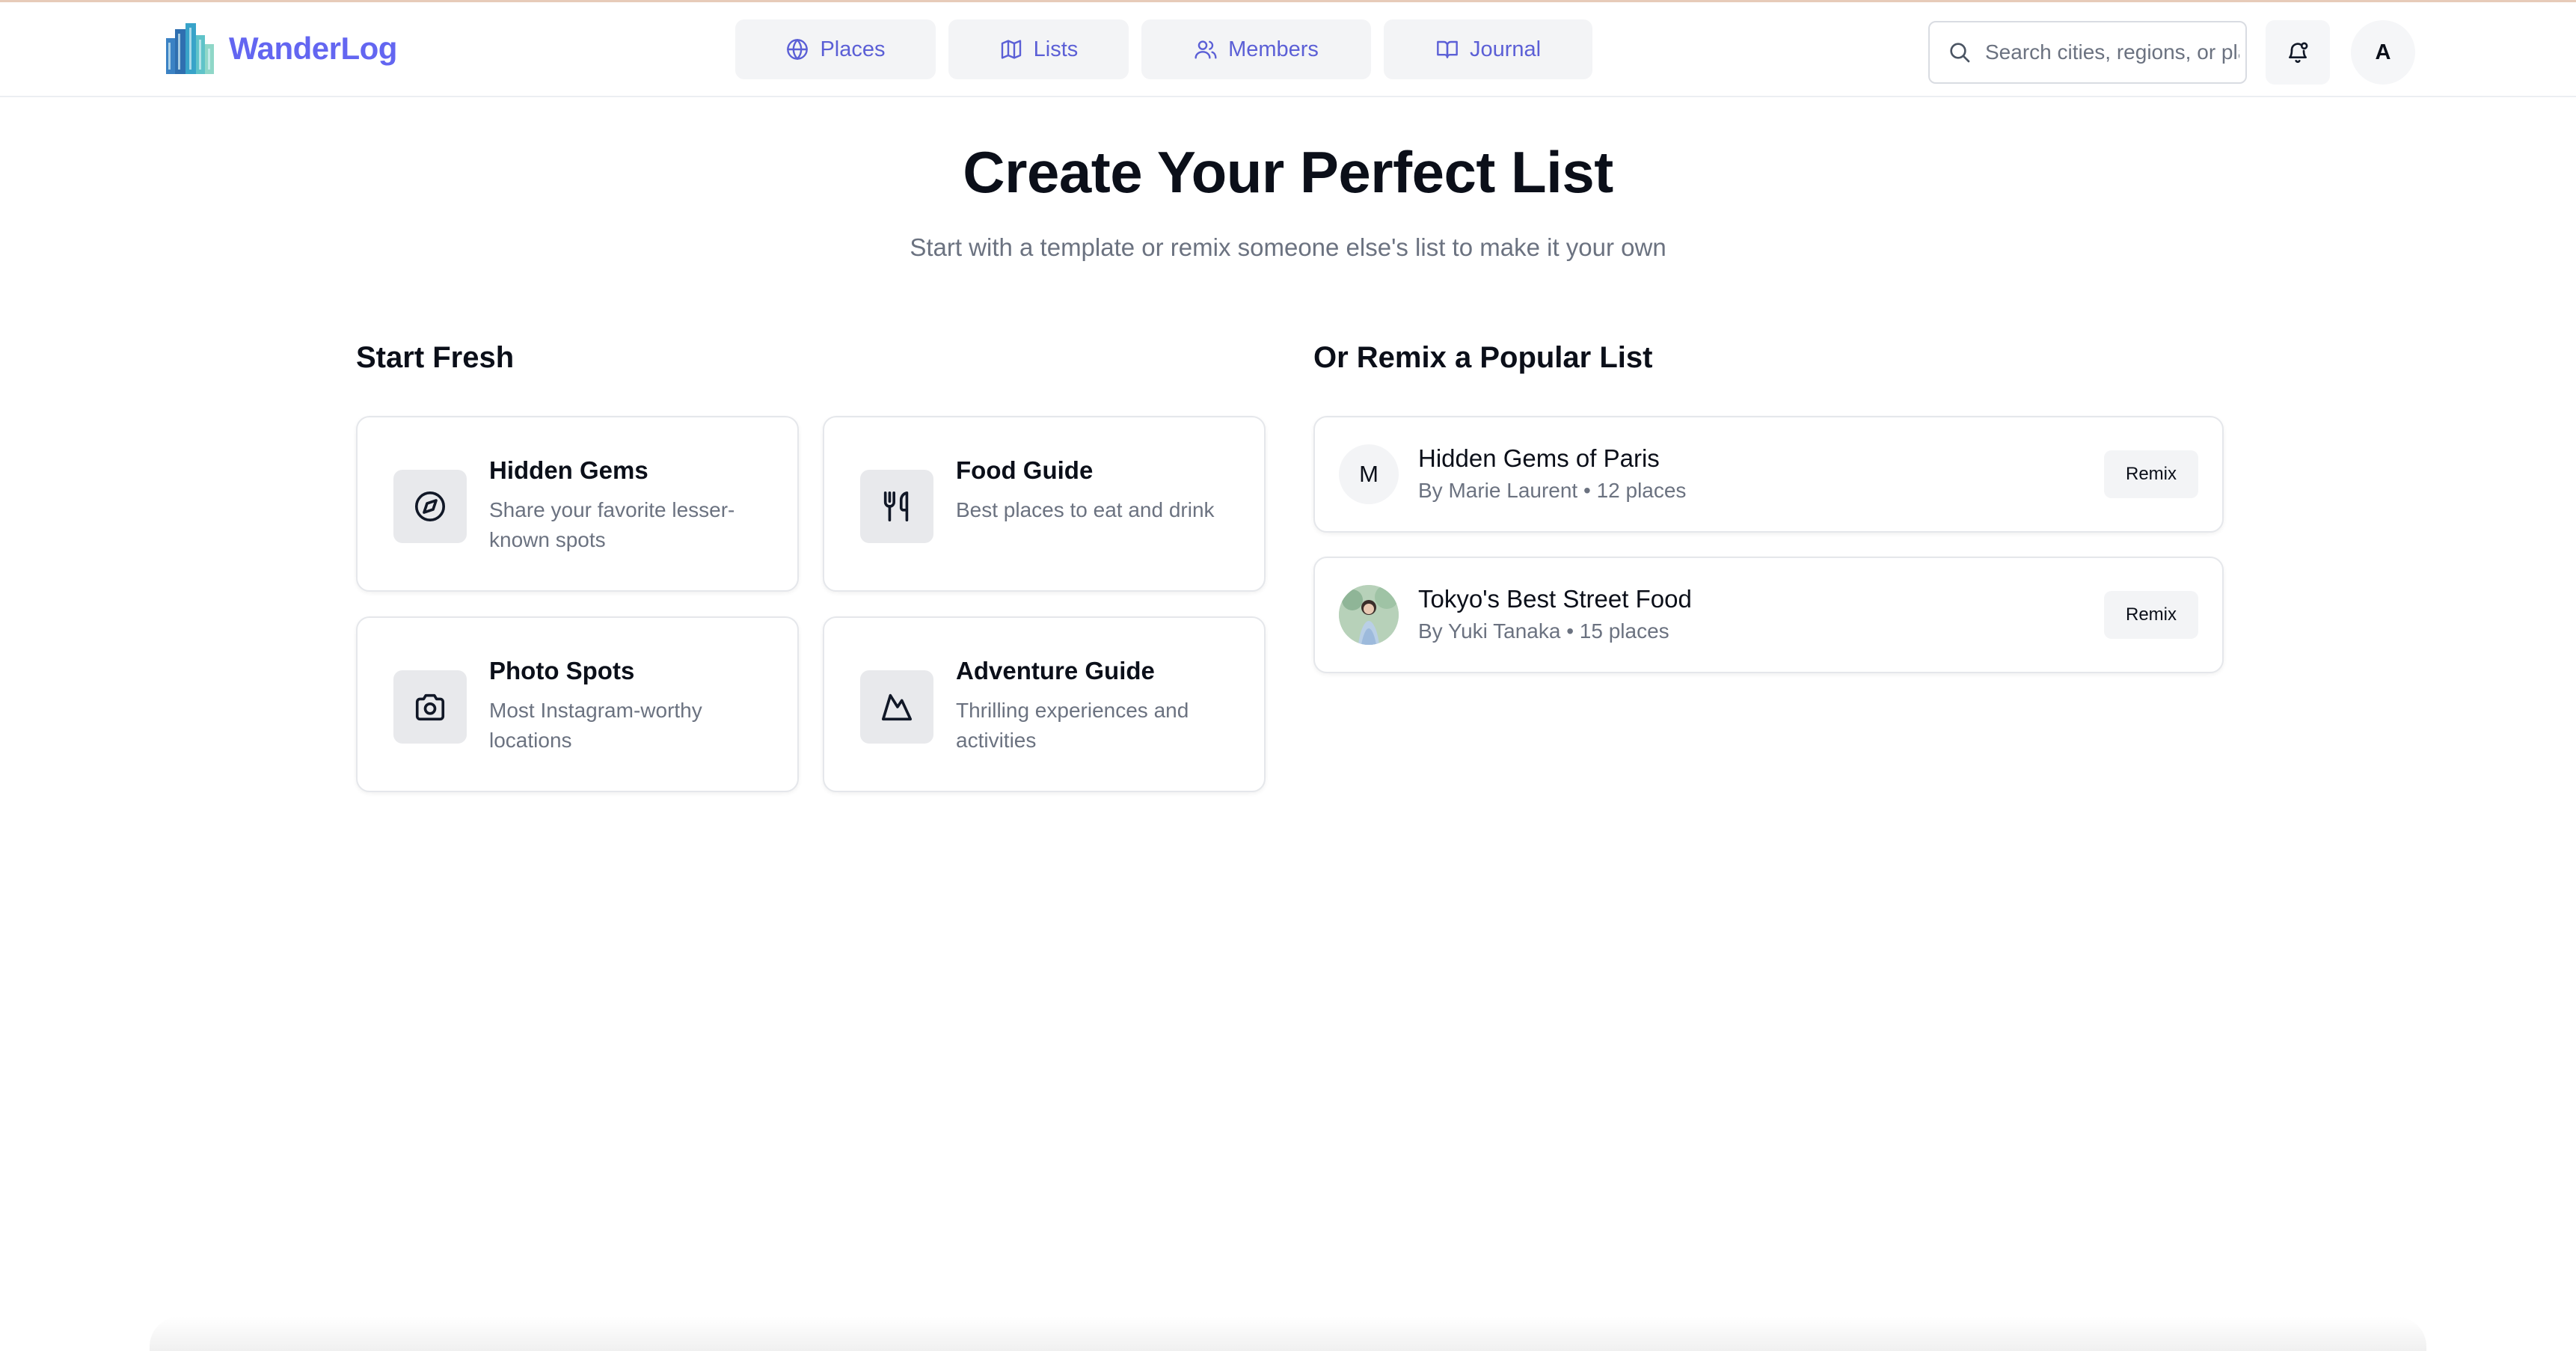  What do you see at coordinates (1555, 599) in the screenshot?
I see `remix-list-title: Tokyo's Best Street Food` at bounding box center [1555, 599].